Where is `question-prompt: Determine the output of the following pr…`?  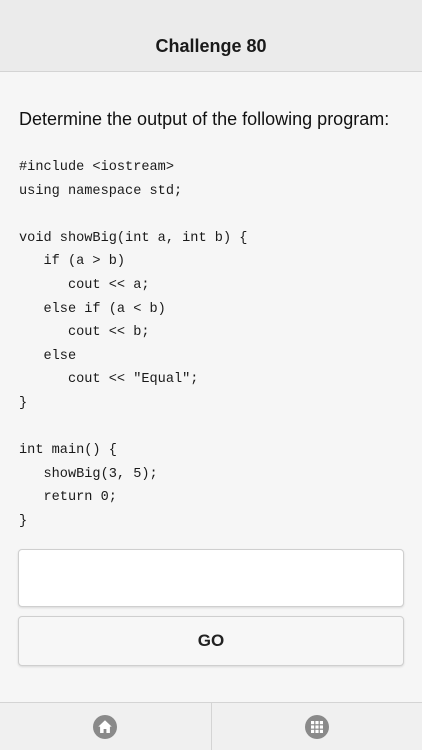 question-prompt: Determine the output of the following pr… is located at coordinates (204, 119).